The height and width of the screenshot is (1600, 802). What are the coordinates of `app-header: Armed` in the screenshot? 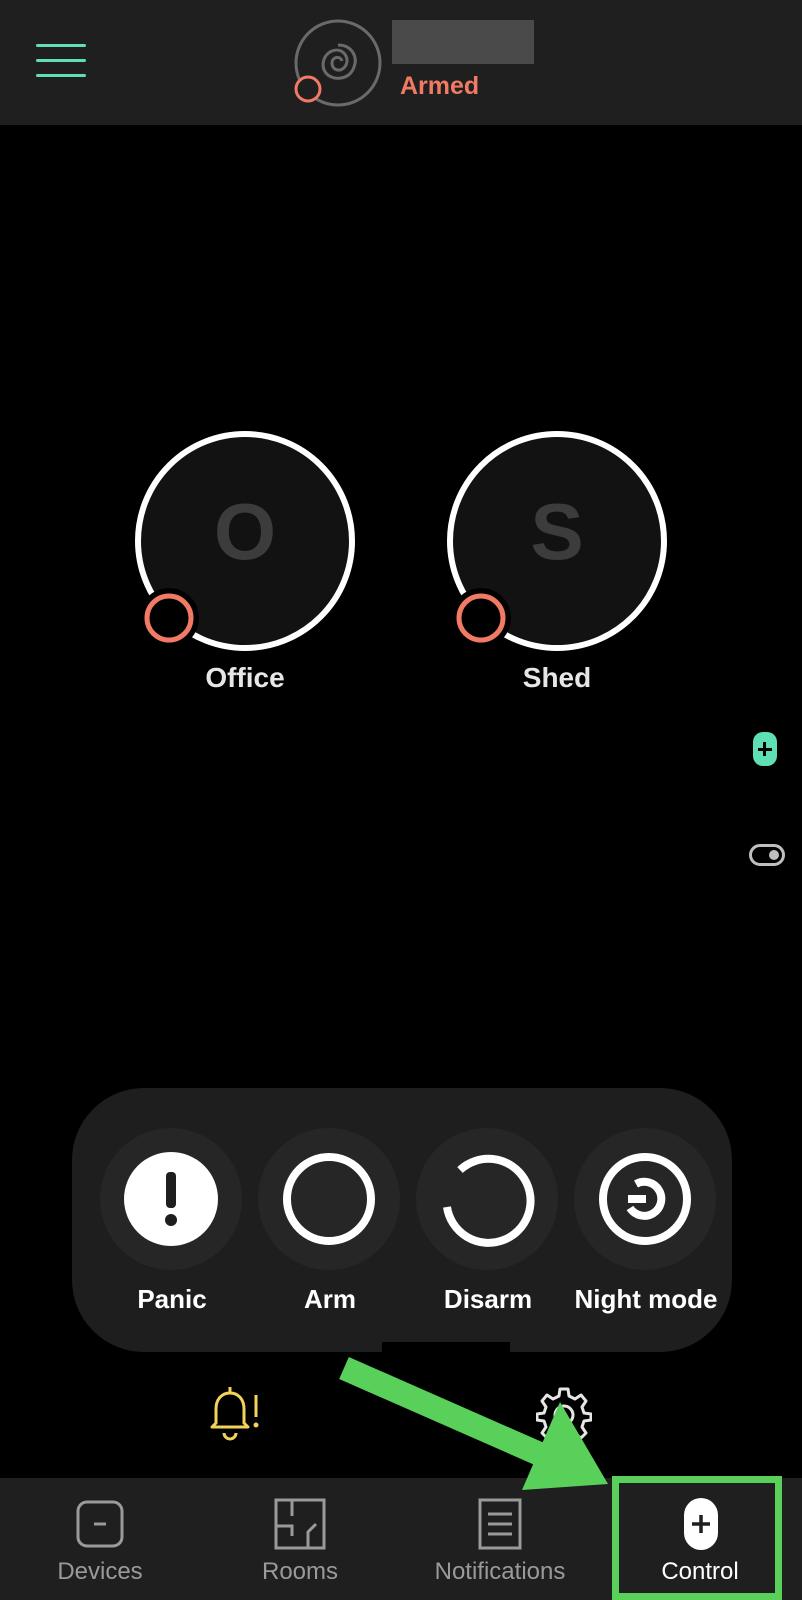 It's located at (401, 62).